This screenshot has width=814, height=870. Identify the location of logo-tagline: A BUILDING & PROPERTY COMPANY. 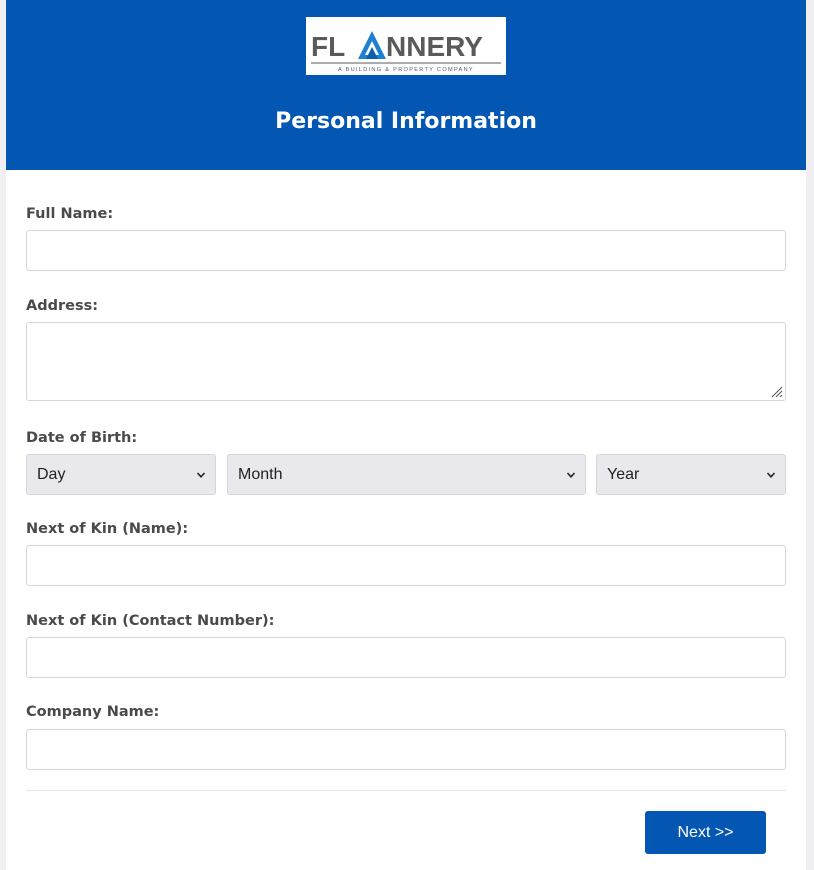
(406, 70).